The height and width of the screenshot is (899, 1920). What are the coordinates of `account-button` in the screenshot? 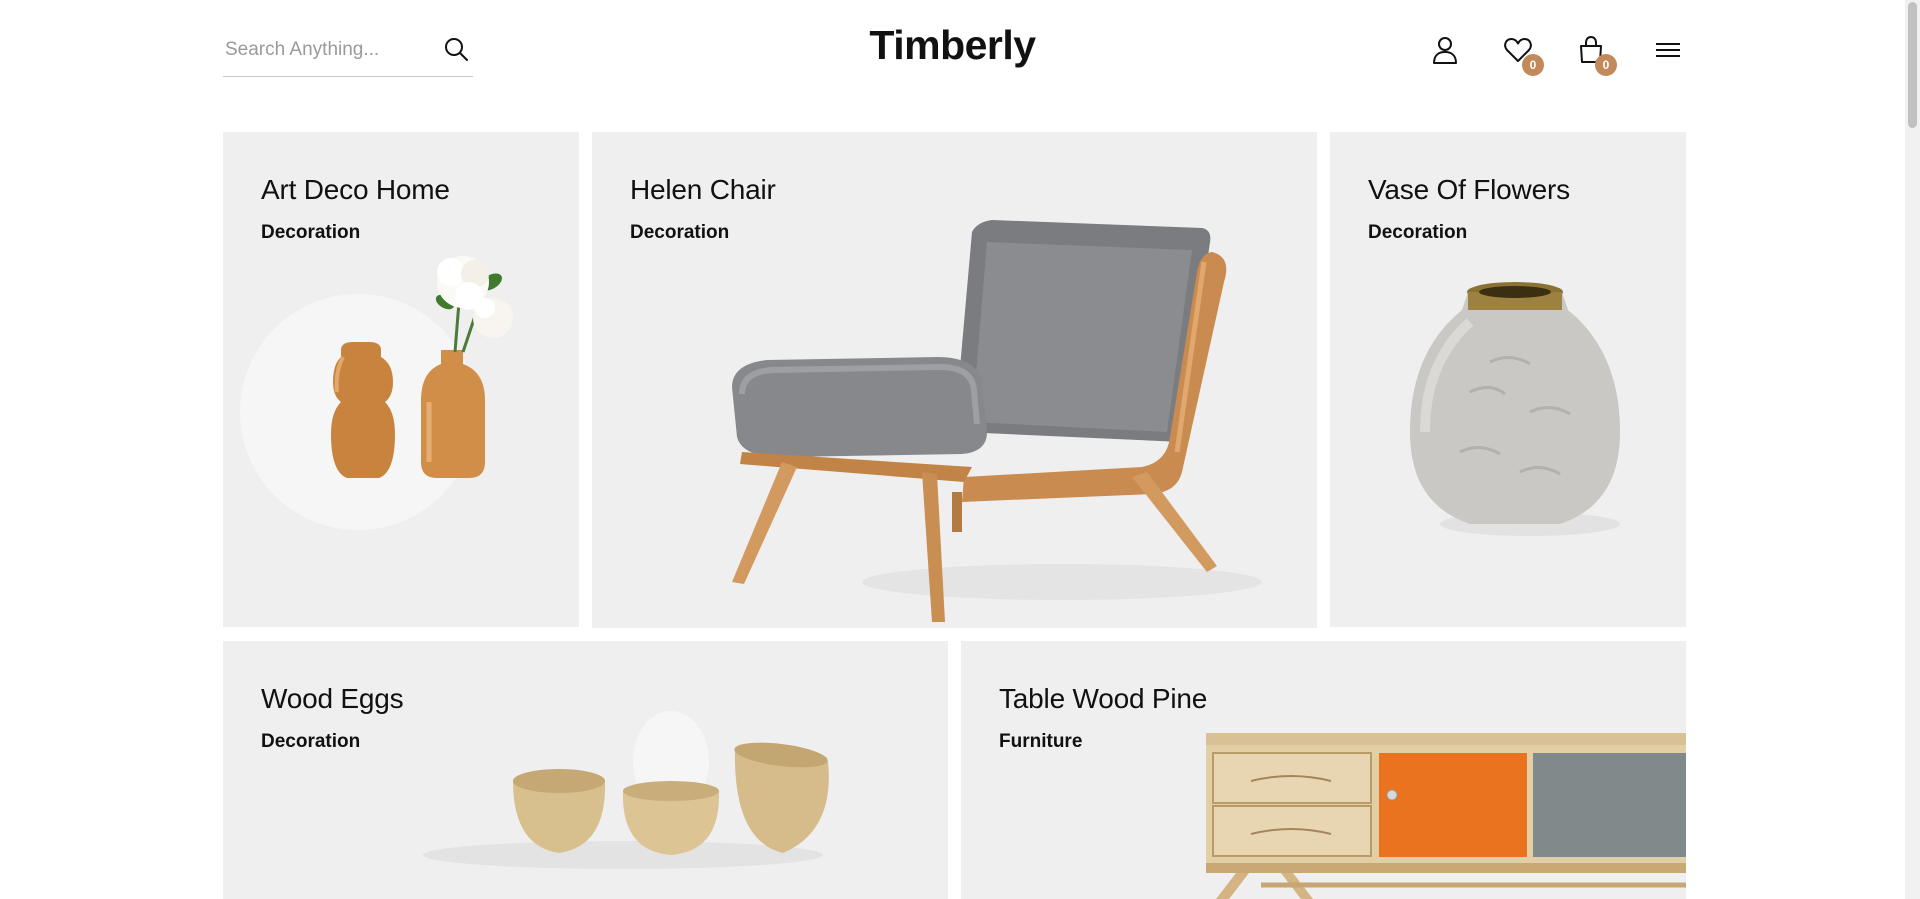 It's located at (1445, 50).